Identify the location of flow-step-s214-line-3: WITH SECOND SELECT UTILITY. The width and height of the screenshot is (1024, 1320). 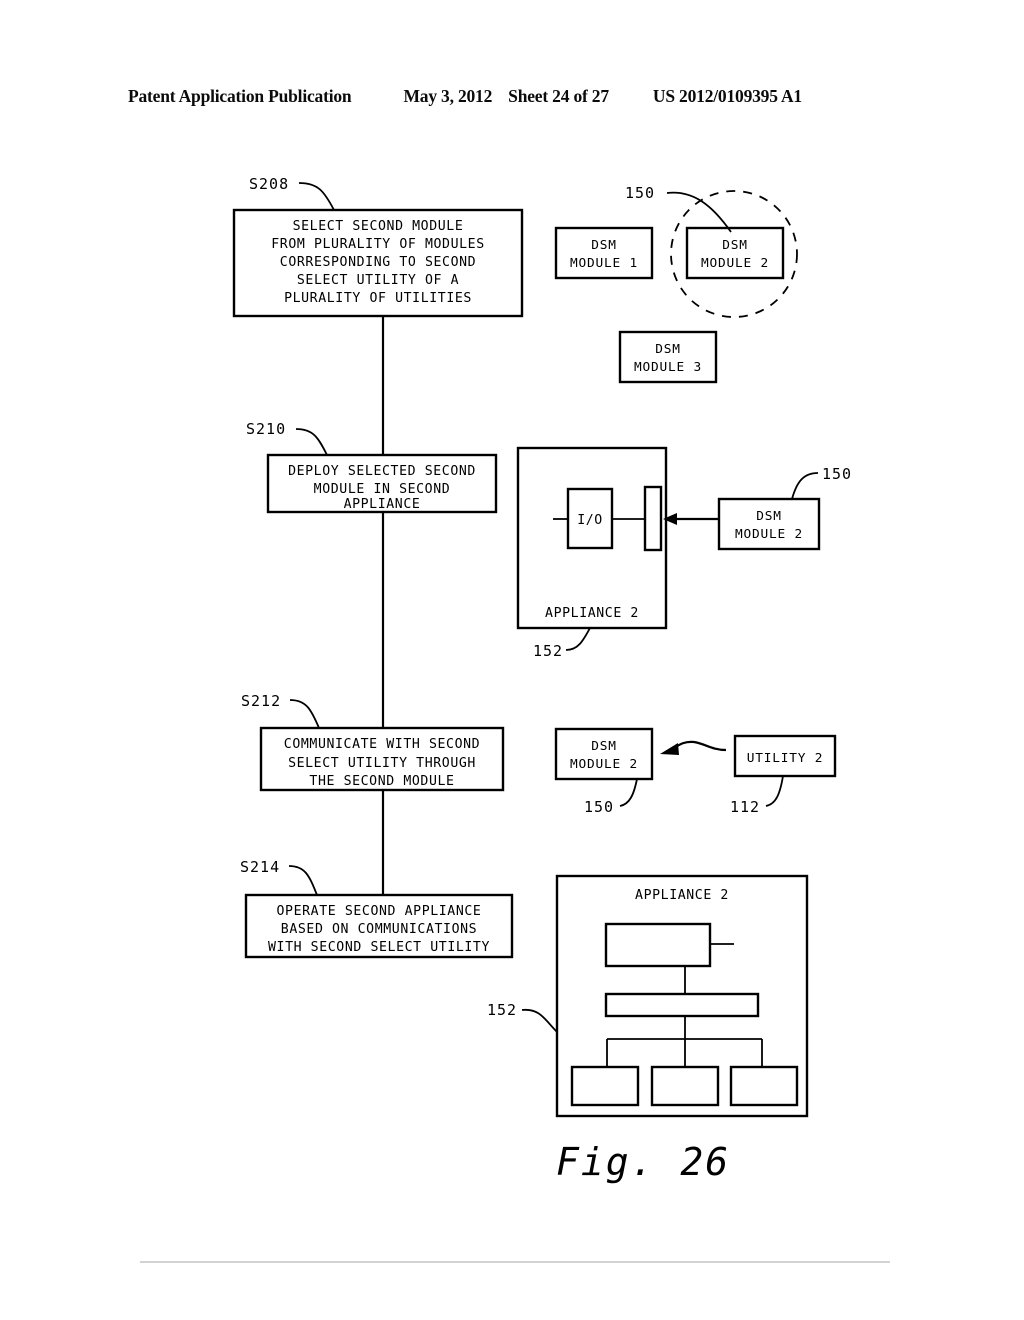
(379, 947).